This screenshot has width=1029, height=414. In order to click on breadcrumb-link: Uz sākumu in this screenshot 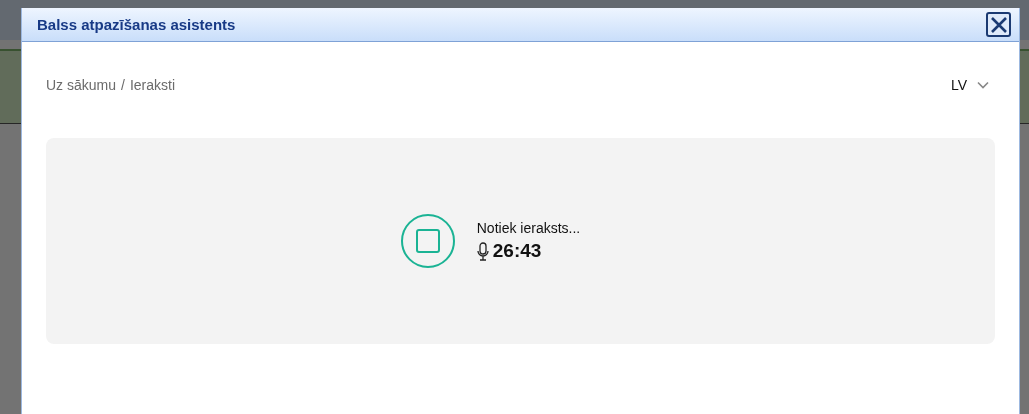, I will do `click(81, 85)`.